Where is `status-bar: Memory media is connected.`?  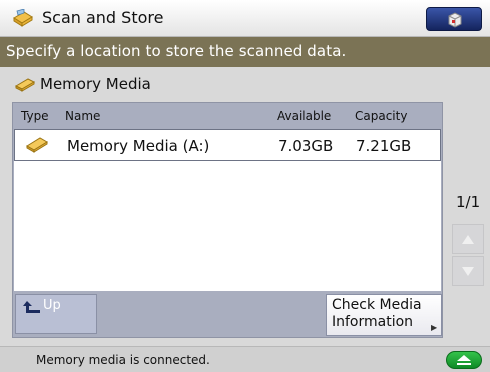
status-bar: Memory media is connected. is located at coordinates (245, 359).